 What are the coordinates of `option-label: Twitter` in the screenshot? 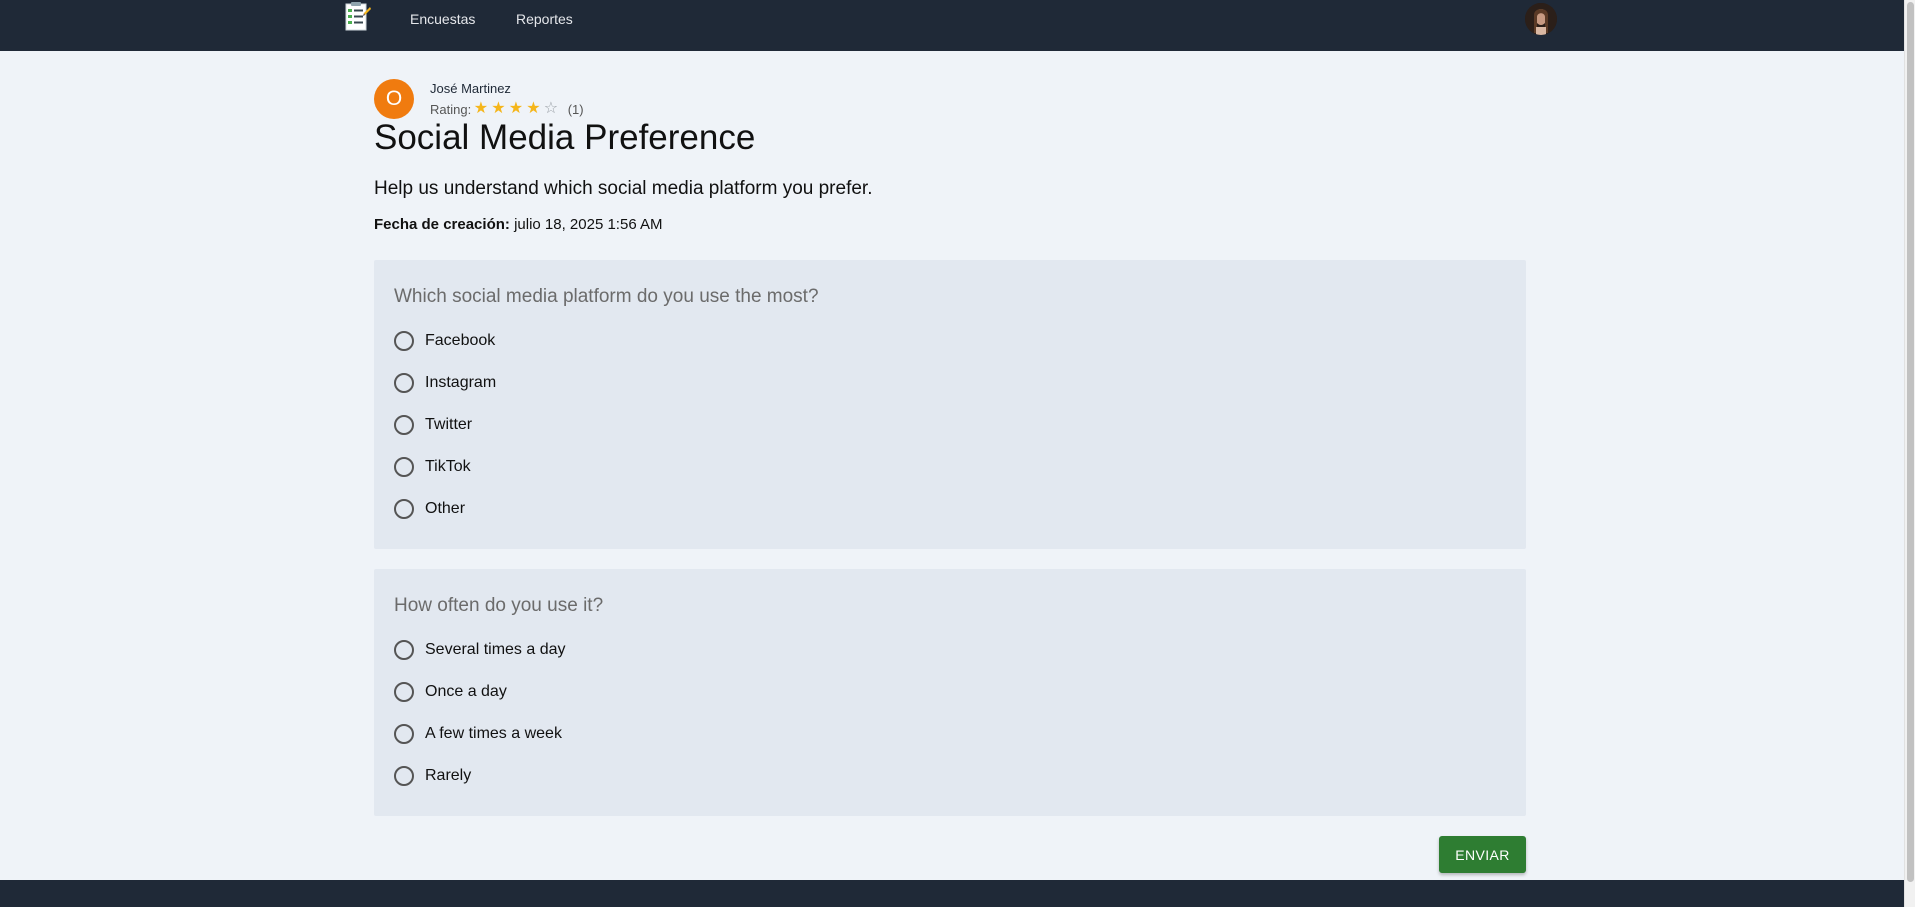 It's located at (449, 424).